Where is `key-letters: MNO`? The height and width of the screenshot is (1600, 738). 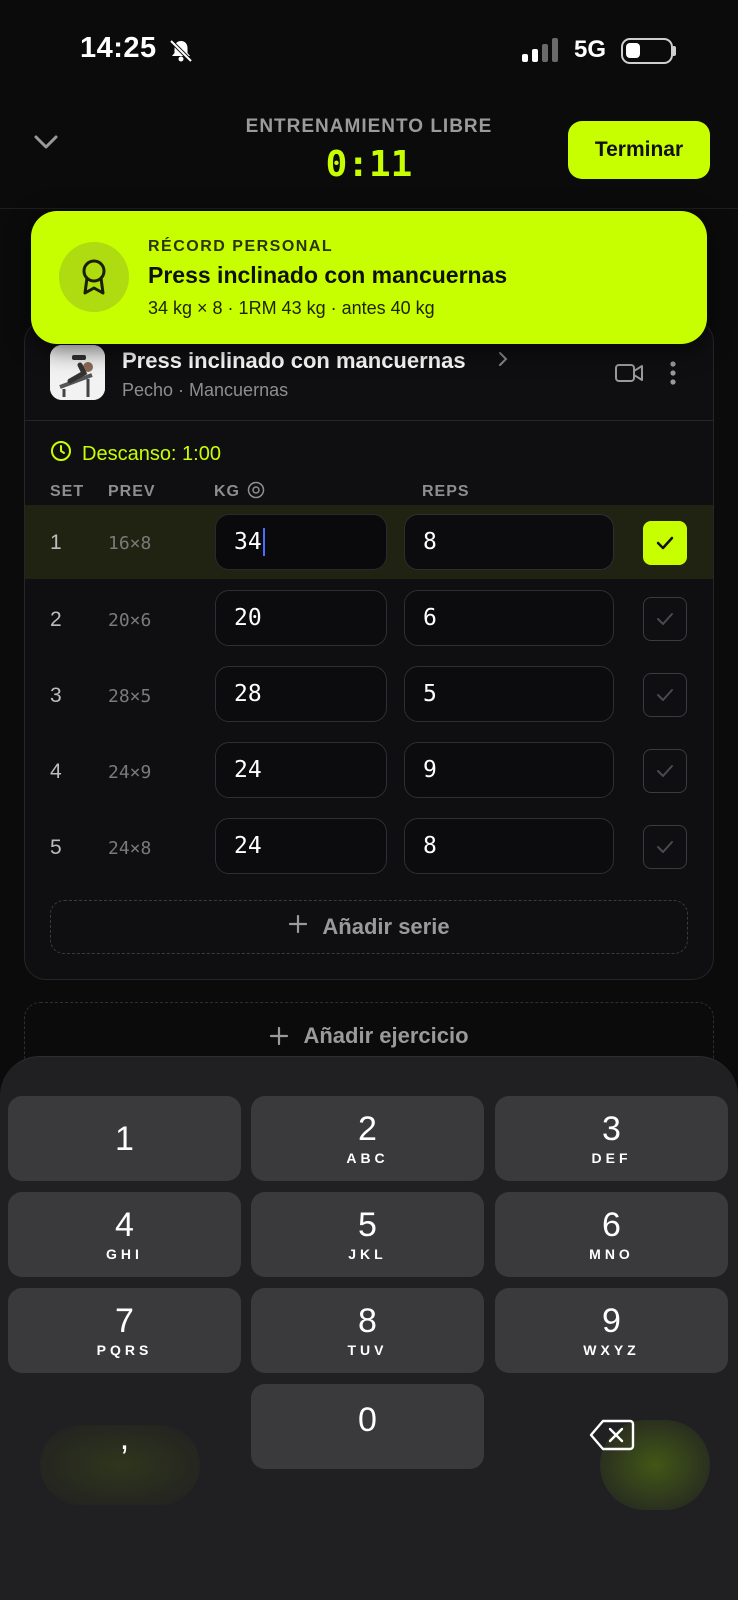
key-letters: MNO is located at coordinates (611, 1254).